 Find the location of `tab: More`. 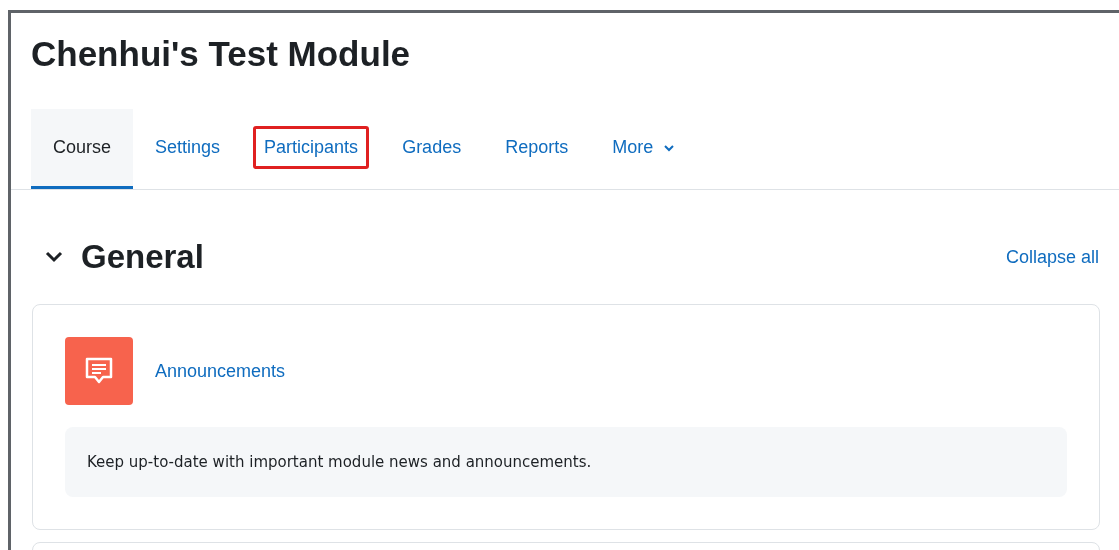

tab: More is located at coordinates (638, 149).